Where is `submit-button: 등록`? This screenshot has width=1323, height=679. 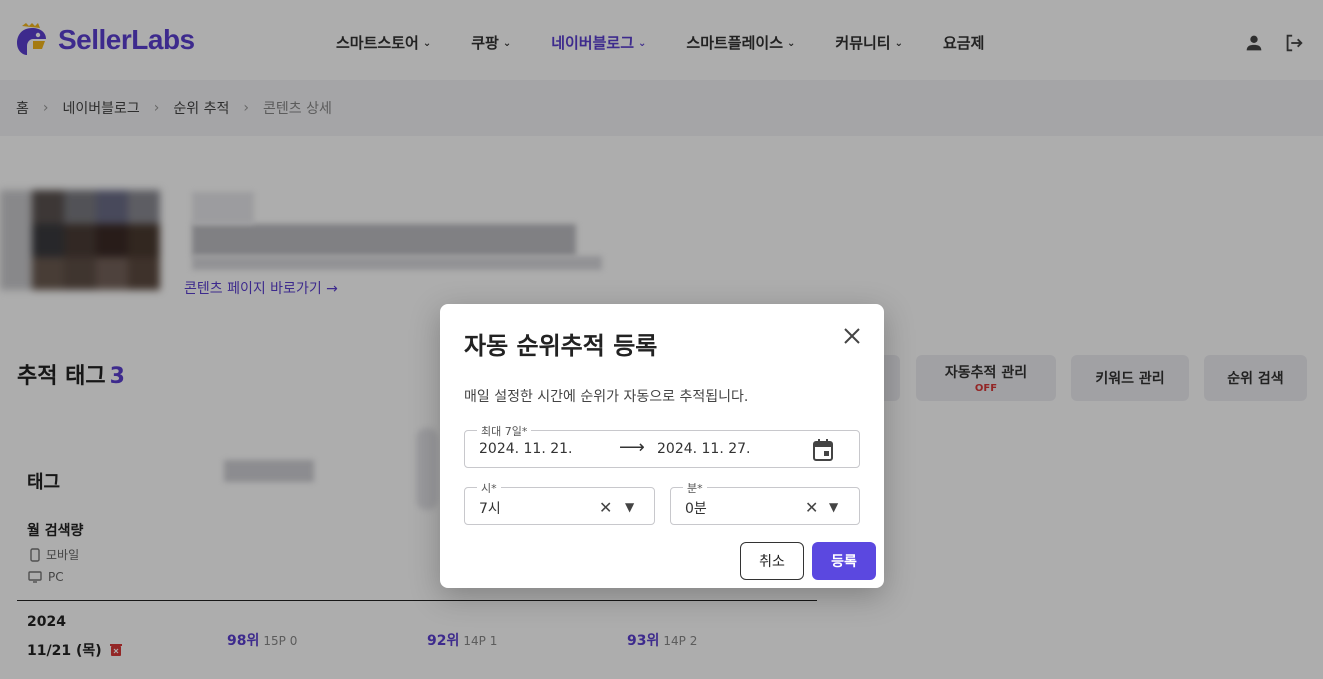 submit-button: 등록 is located at coordinates (844, 561).